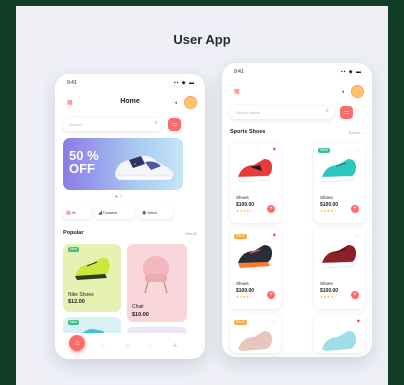 Image resolution: width=404 pixels, height=385 pixels. What do you see at coordinates (74, 249) in the screenshot?
I see `new-badge: New` at bounding box center [74, 249].